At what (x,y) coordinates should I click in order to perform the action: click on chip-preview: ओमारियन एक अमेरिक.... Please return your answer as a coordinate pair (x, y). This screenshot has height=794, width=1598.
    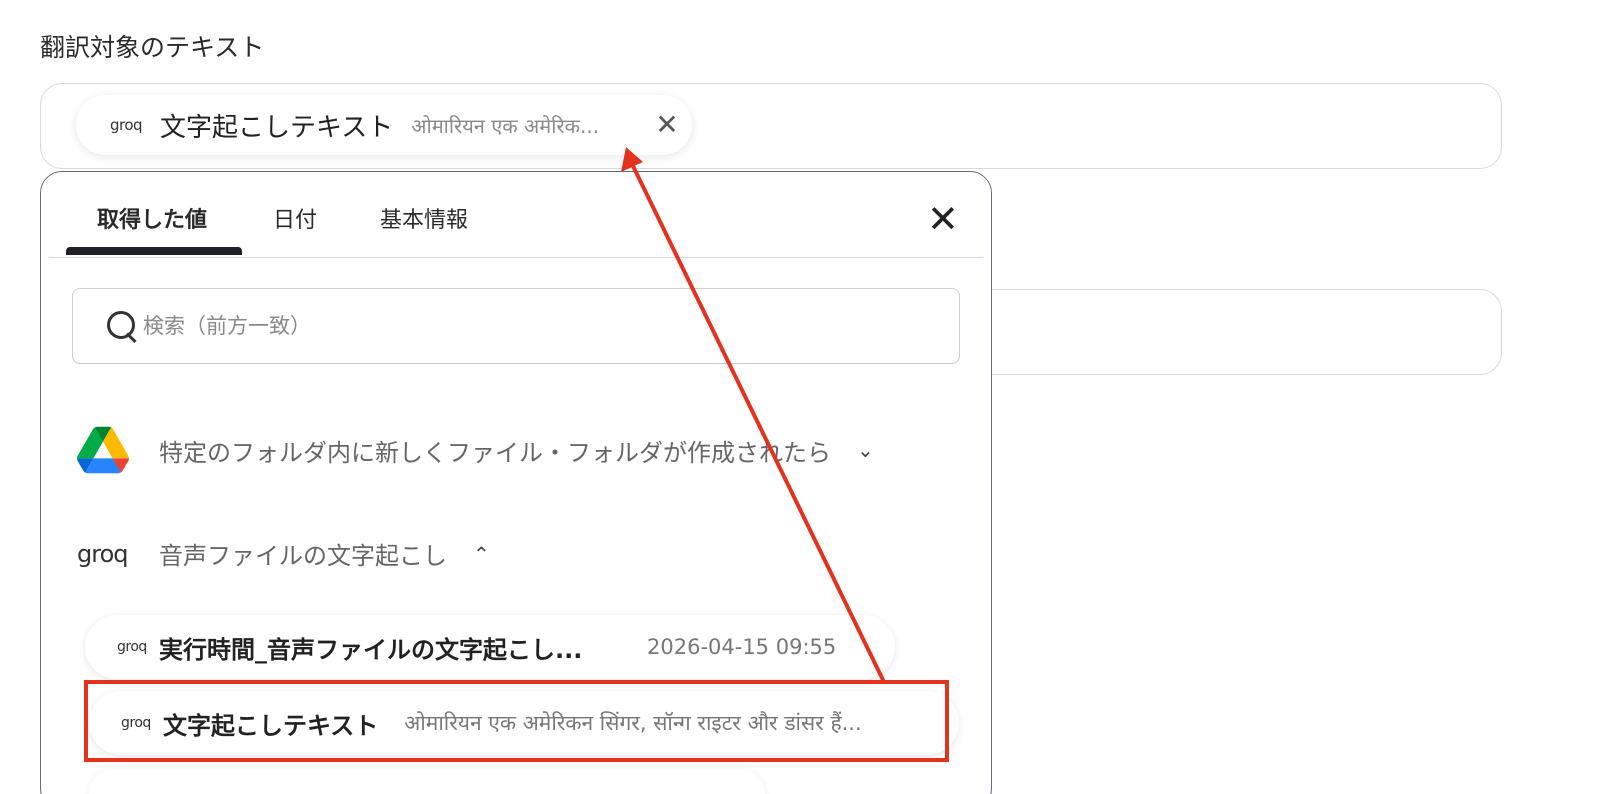
    Looking at the image, I should click on (505, 125).